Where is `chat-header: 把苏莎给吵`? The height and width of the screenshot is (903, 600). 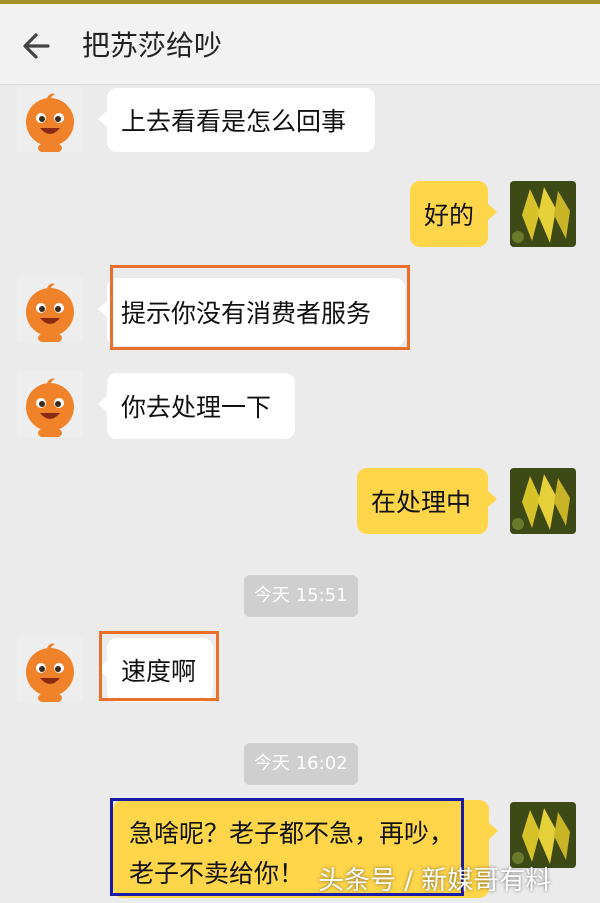
chat-header: 把苏莎给吵 is located at coordinates (300, 44).